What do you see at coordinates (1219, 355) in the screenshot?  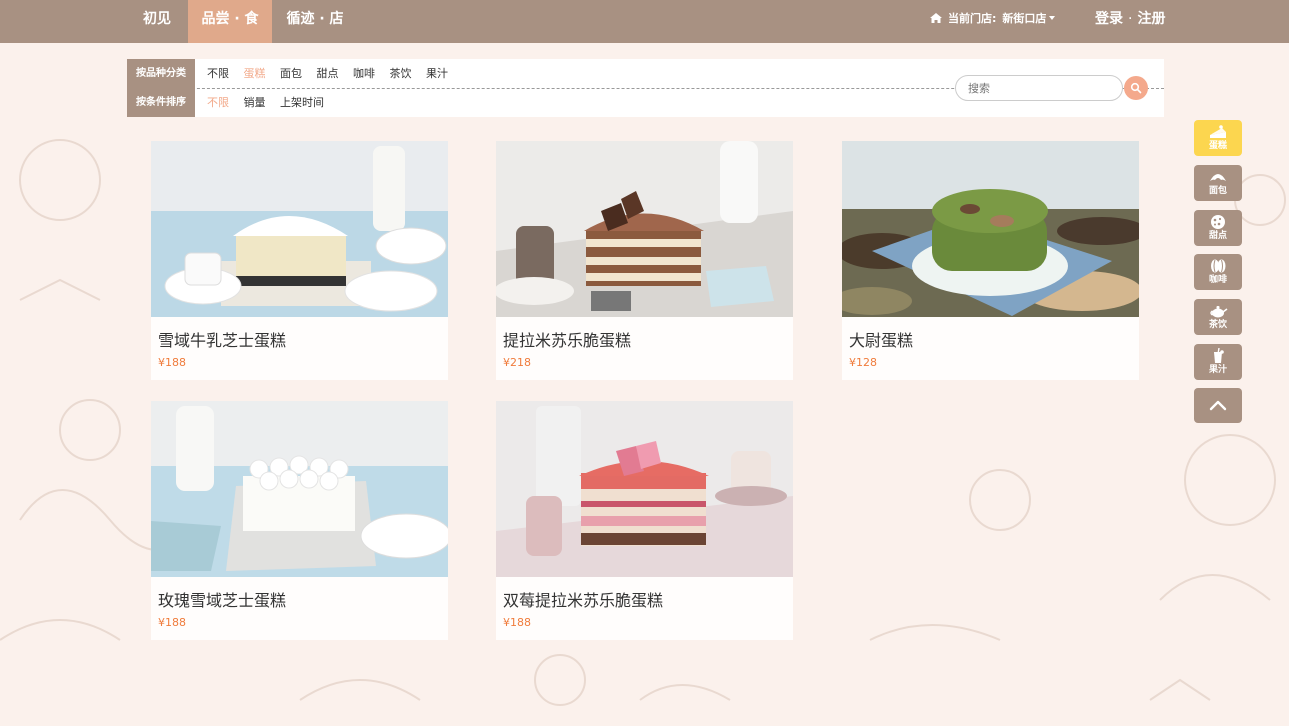 I see `juice-icon` at bounding box center [1219, 355].